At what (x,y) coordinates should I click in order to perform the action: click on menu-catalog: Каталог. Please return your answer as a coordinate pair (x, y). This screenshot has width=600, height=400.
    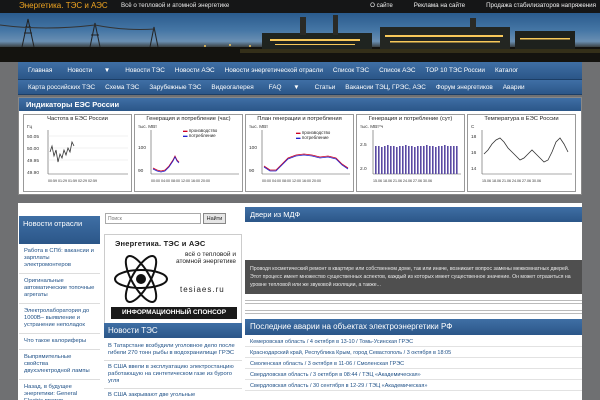
    Looking at the image, I should click on (506, 70).